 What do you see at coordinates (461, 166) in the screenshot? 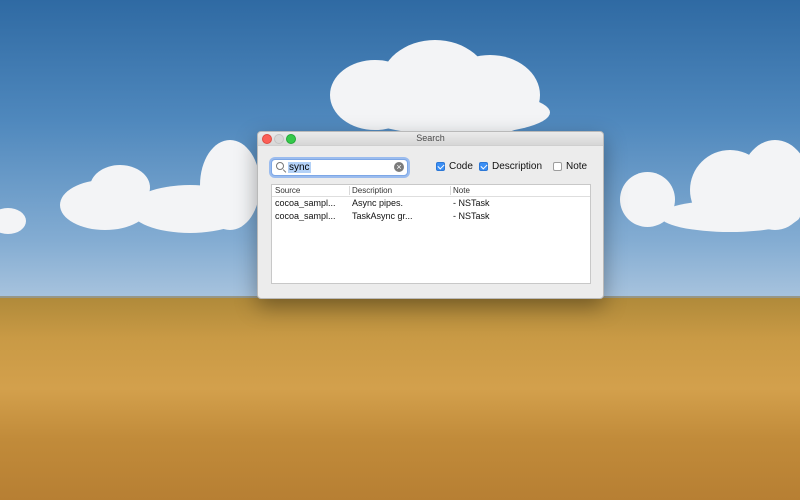
I see `code-checkbox-label: Code` at bounding box center [461, 166].